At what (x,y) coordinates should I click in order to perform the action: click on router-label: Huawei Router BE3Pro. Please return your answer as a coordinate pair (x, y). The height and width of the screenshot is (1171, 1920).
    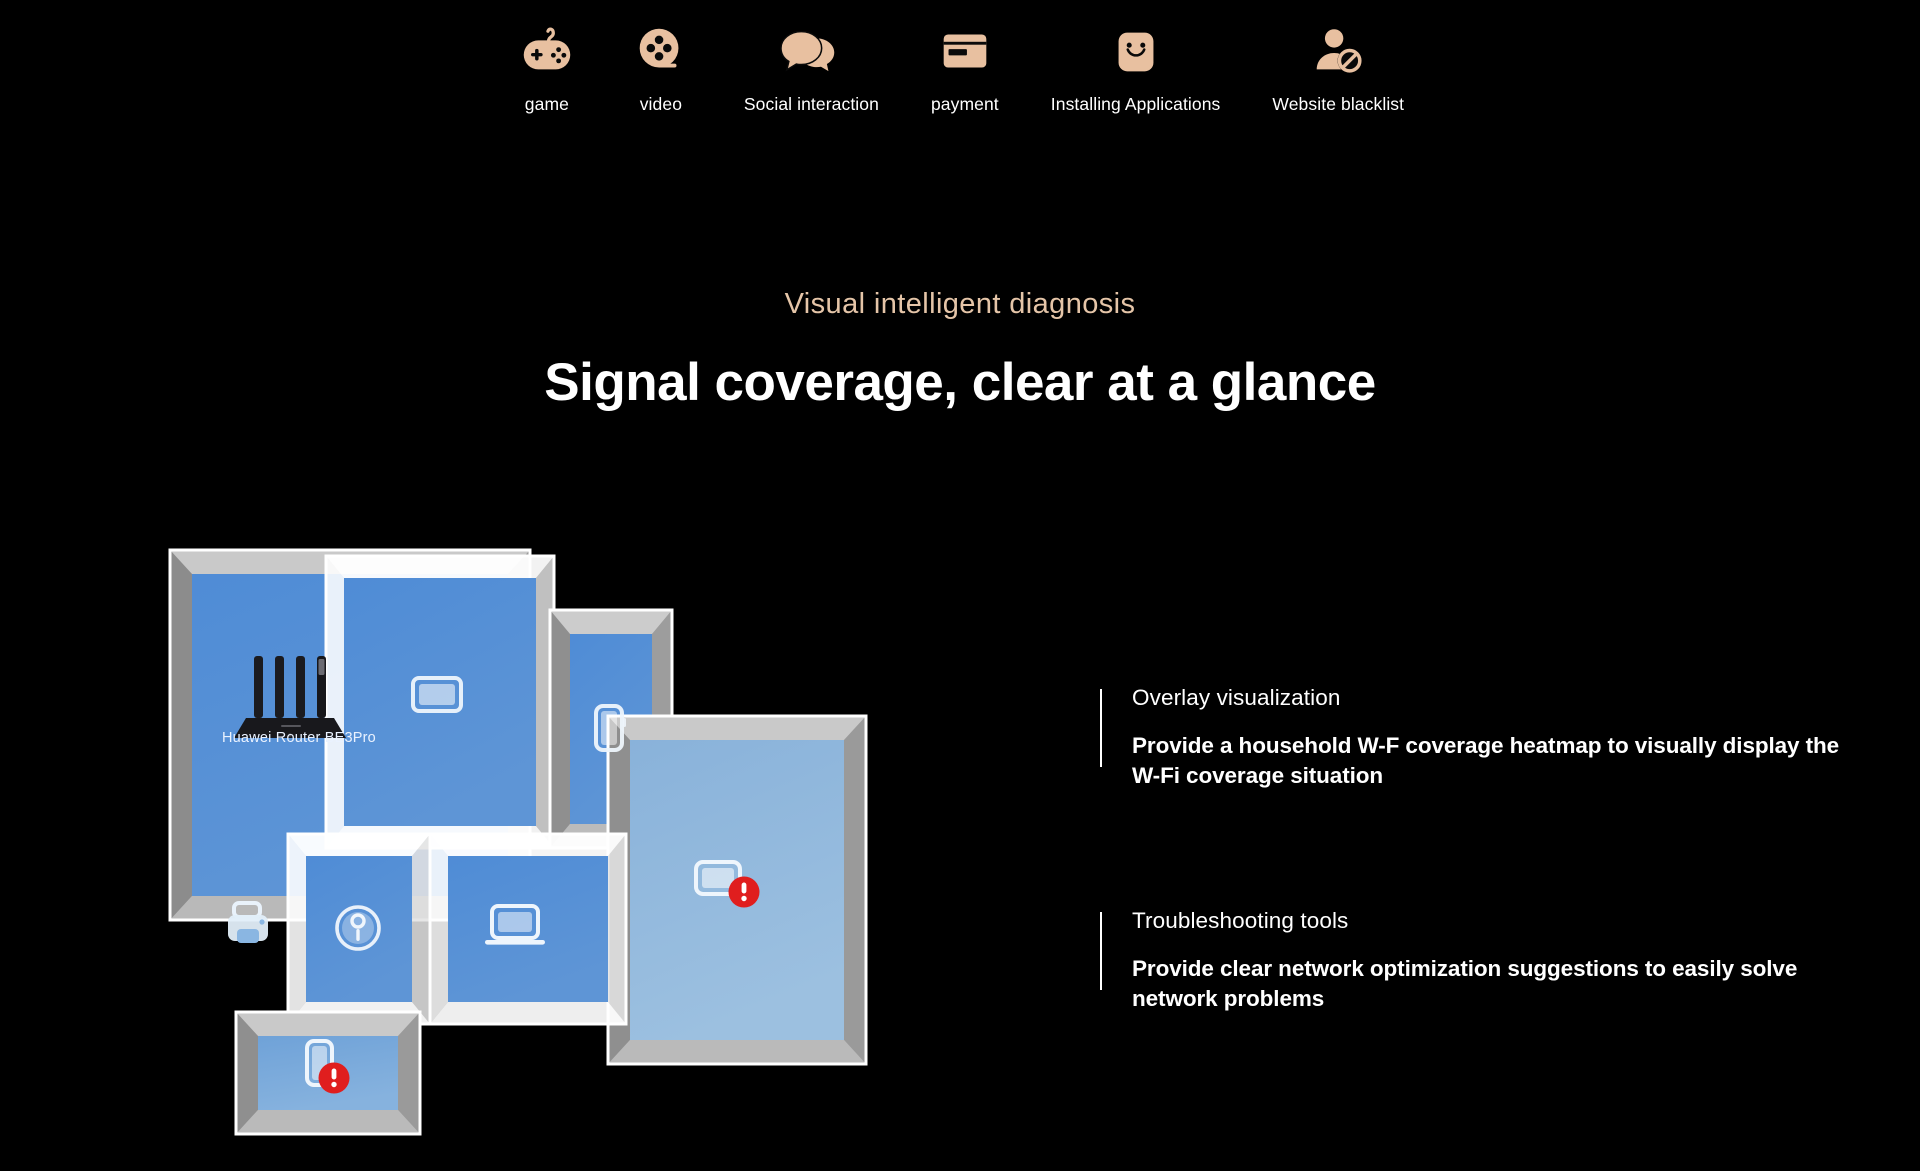
    Looking at the image, I should click on (299, 738).